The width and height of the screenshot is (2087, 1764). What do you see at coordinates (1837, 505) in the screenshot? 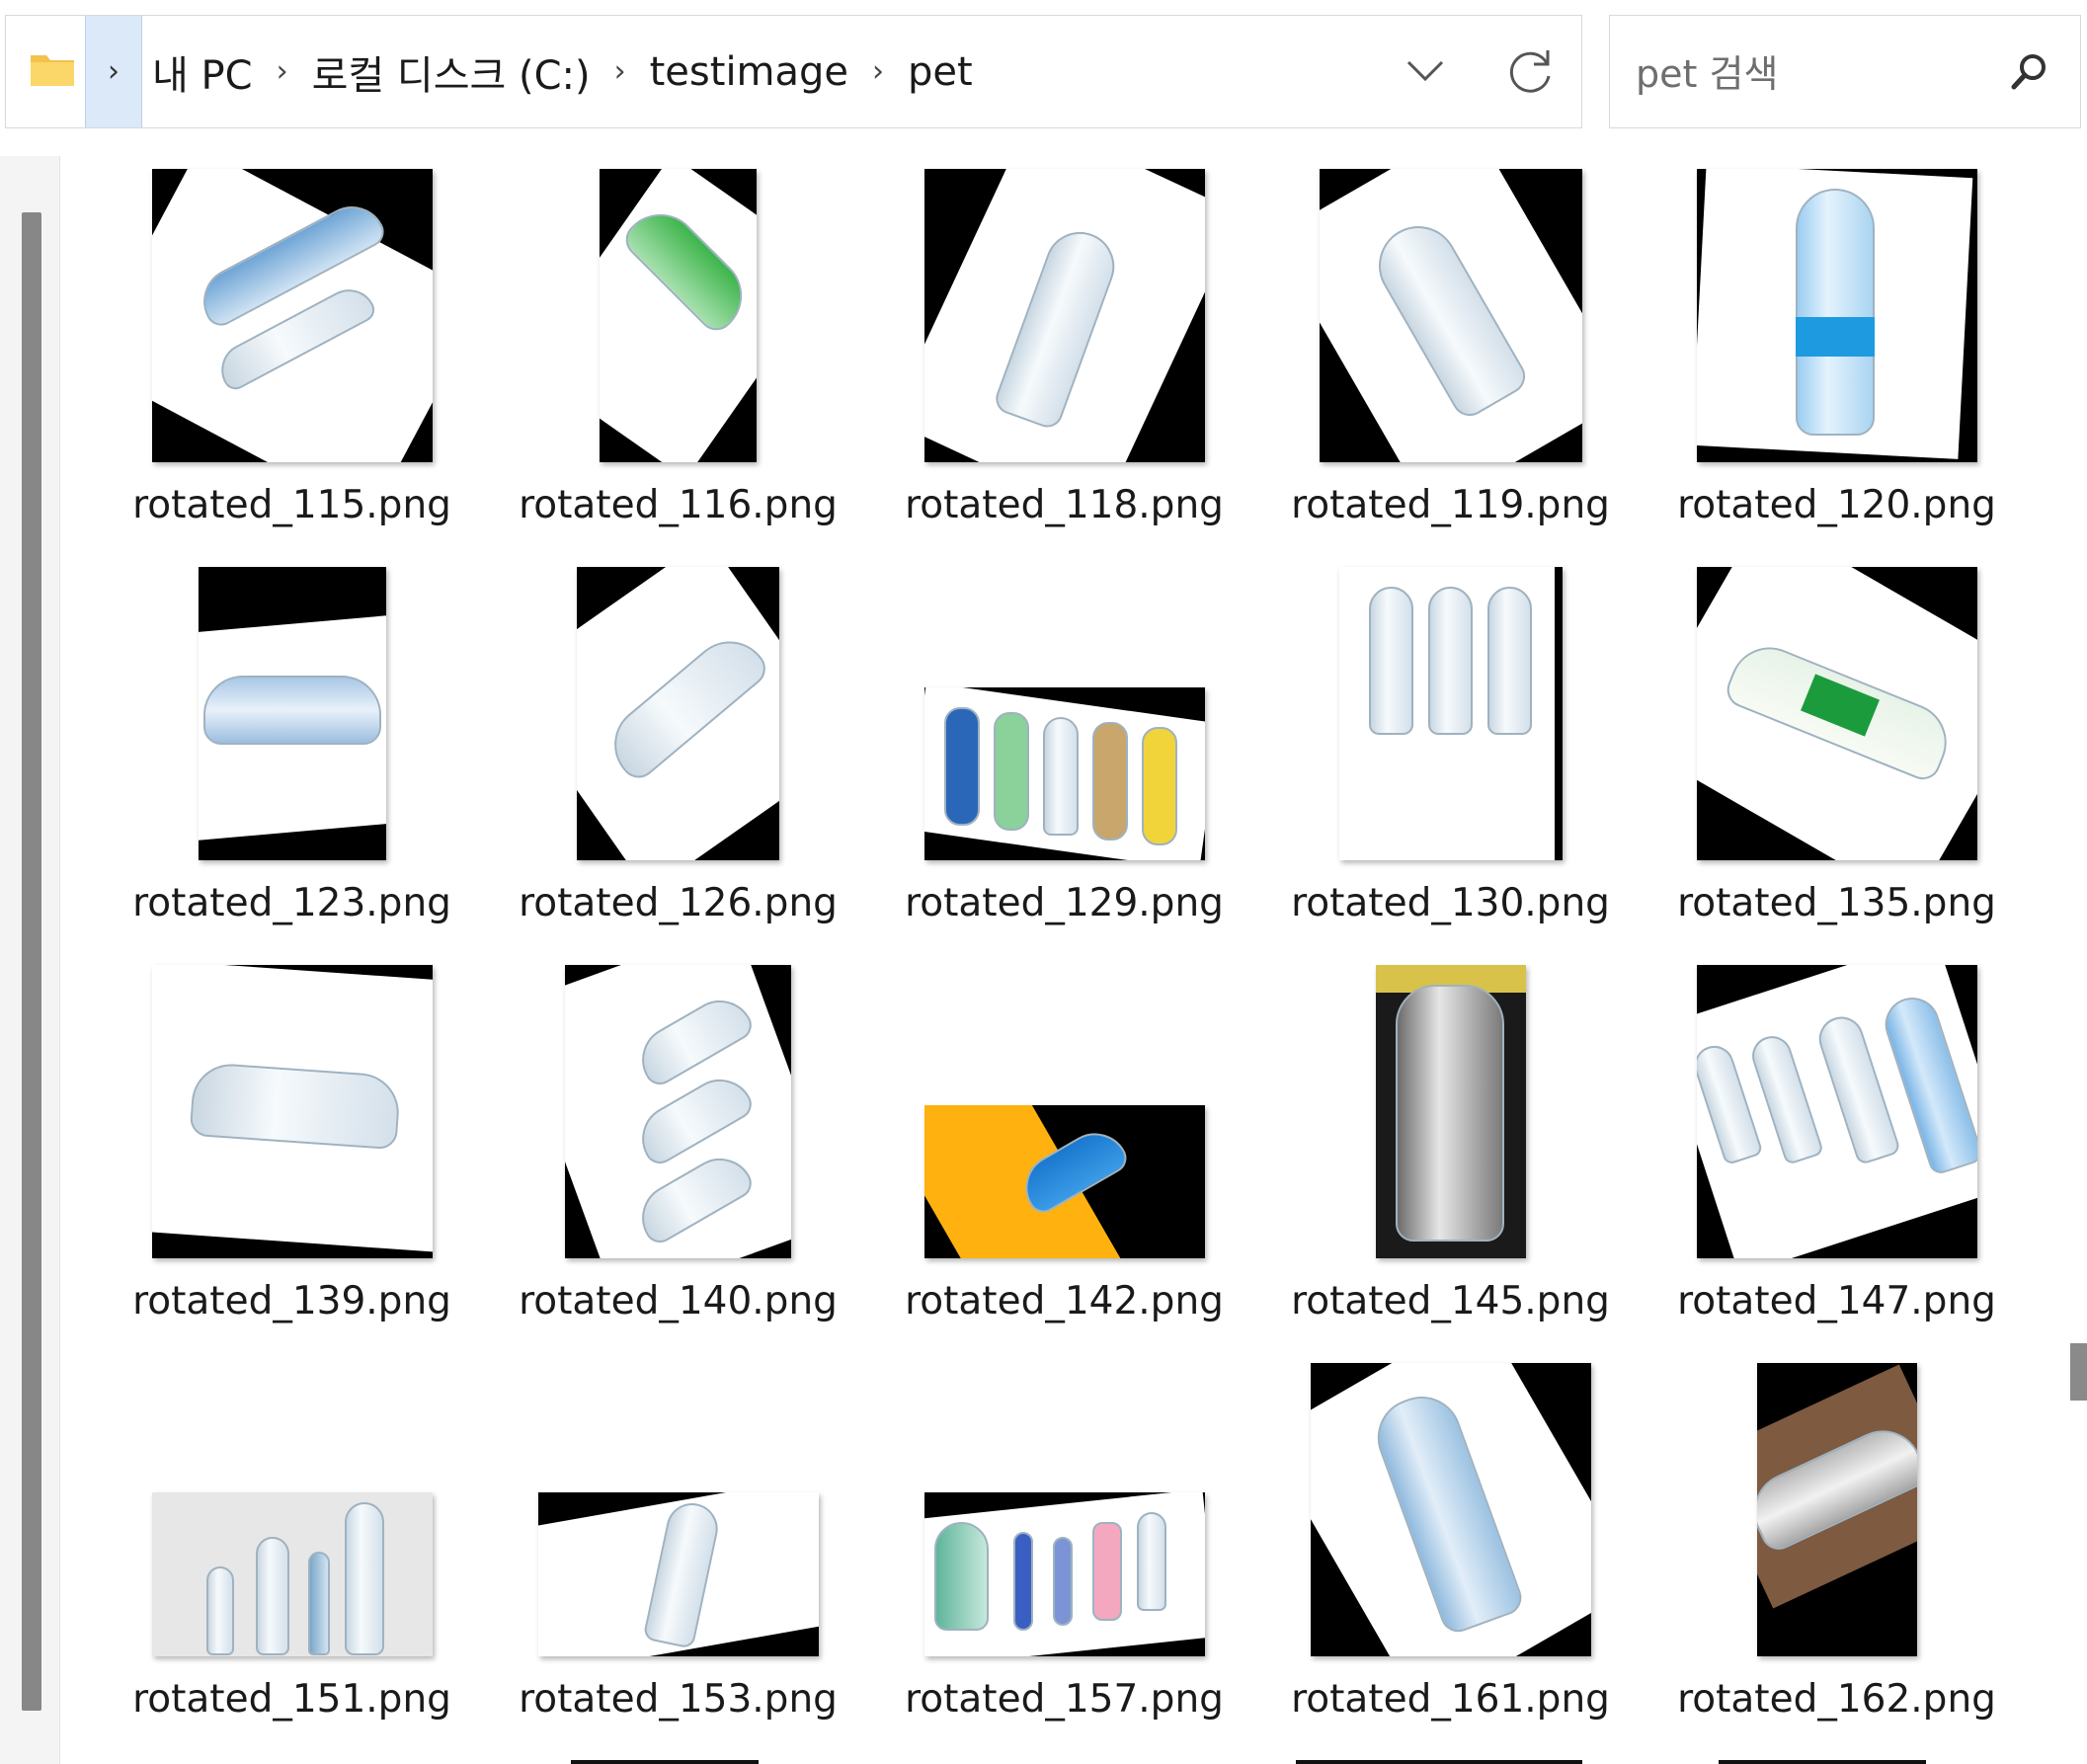
I see `file-name: rotated_120.png` at bounding box center [1837, 505].